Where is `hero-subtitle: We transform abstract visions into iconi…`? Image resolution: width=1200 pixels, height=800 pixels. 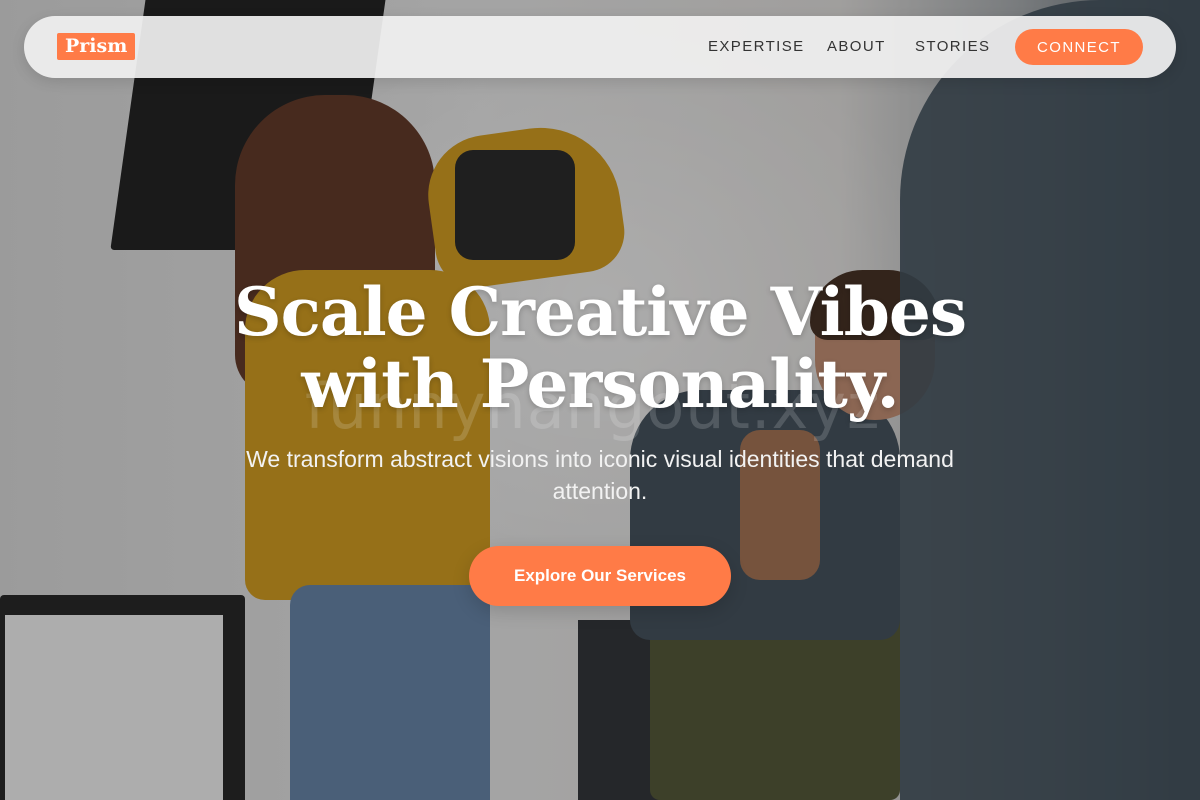 hero-subtitle: We transform abstract visions into iconi… is located at coordinates (600, 475).